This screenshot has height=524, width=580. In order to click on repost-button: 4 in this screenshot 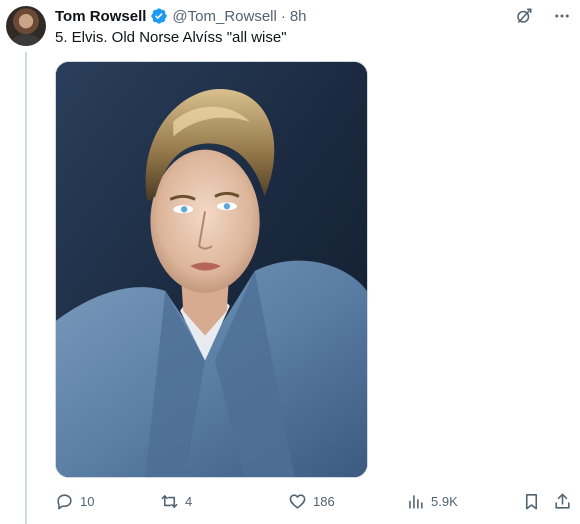, I will do `click(176, 501)`.